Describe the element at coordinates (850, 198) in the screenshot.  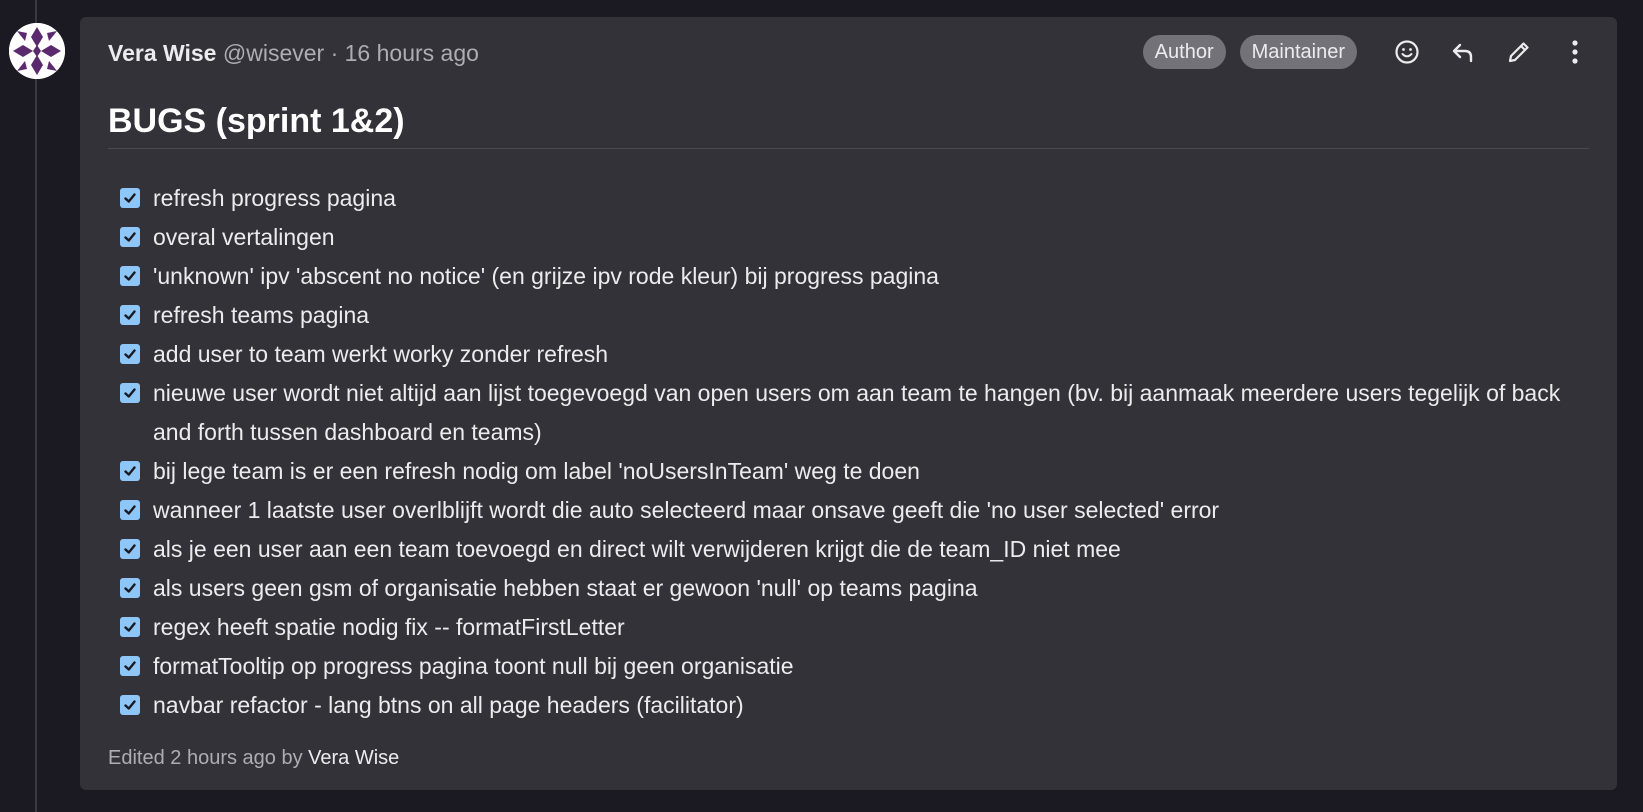
I see `task-item: refresh progress pagina` at that location.